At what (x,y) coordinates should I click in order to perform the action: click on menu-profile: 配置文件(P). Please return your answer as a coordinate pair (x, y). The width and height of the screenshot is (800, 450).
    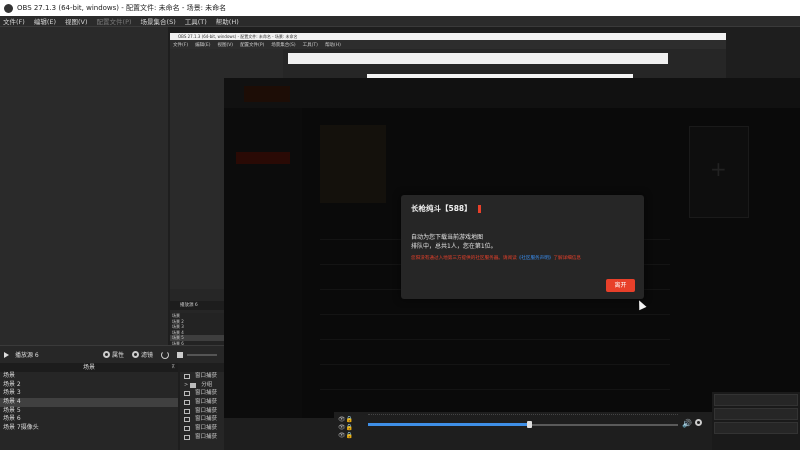
    Looking at the image, I should click on (114, 21).